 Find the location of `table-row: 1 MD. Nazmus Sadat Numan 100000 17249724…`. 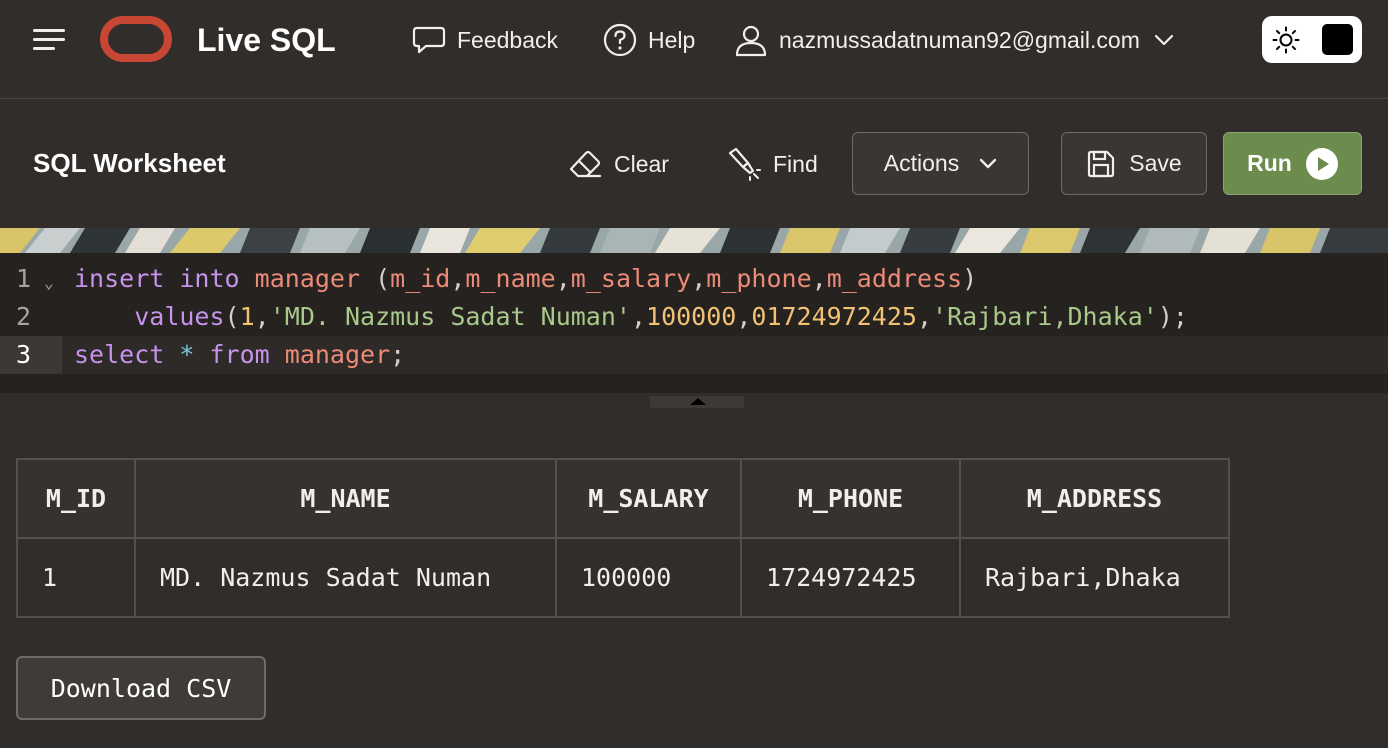

table-row: 1 MD. Nazmus Sadat Numan 100000 17249724… is located at coordinates (623, 577).